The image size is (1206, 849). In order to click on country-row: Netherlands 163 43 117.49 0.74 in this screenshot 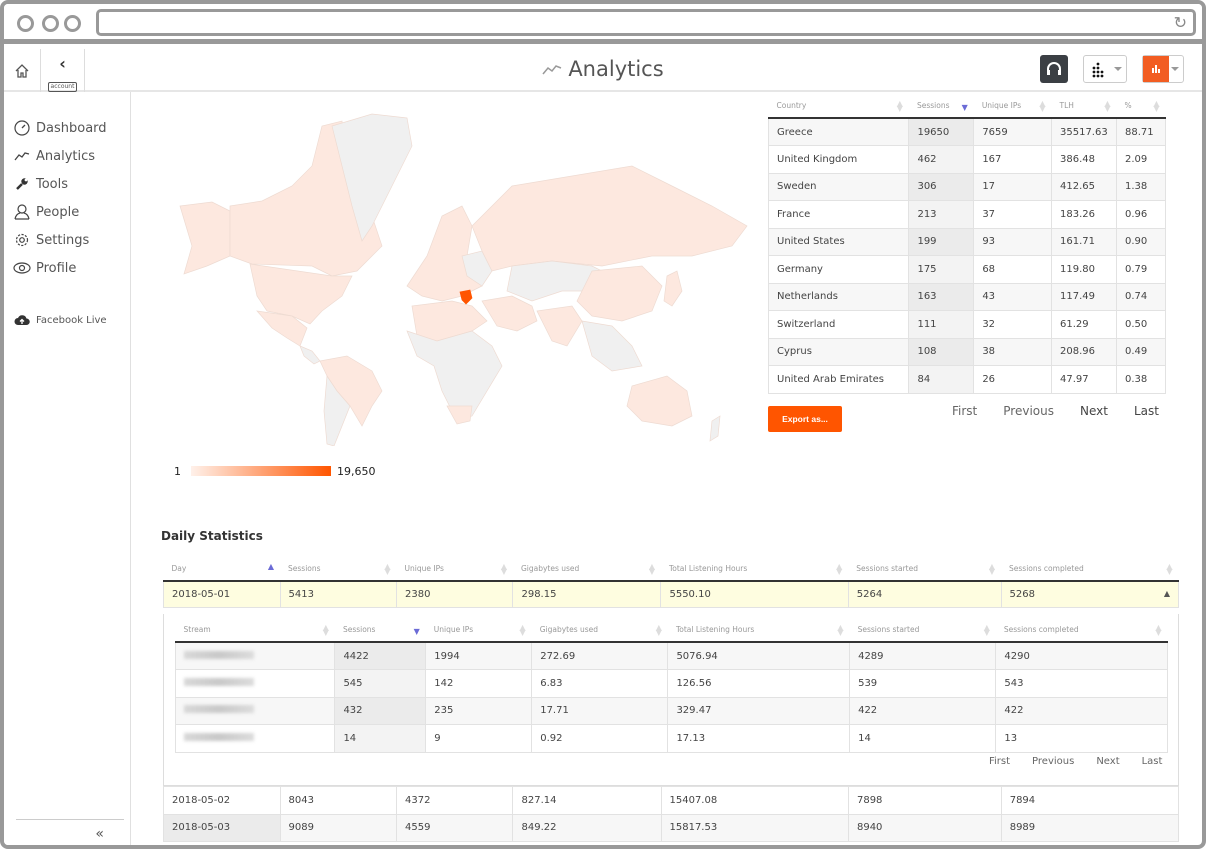, I will do `click(967, 296)`.